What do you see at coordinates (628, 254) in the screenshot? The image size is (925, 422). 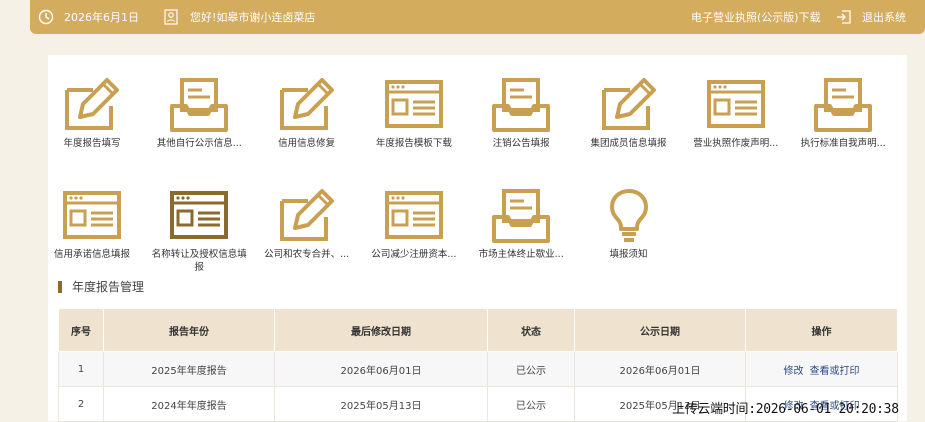 I see `function-tile-label: 填报须知` at bounding box center [628, 254].